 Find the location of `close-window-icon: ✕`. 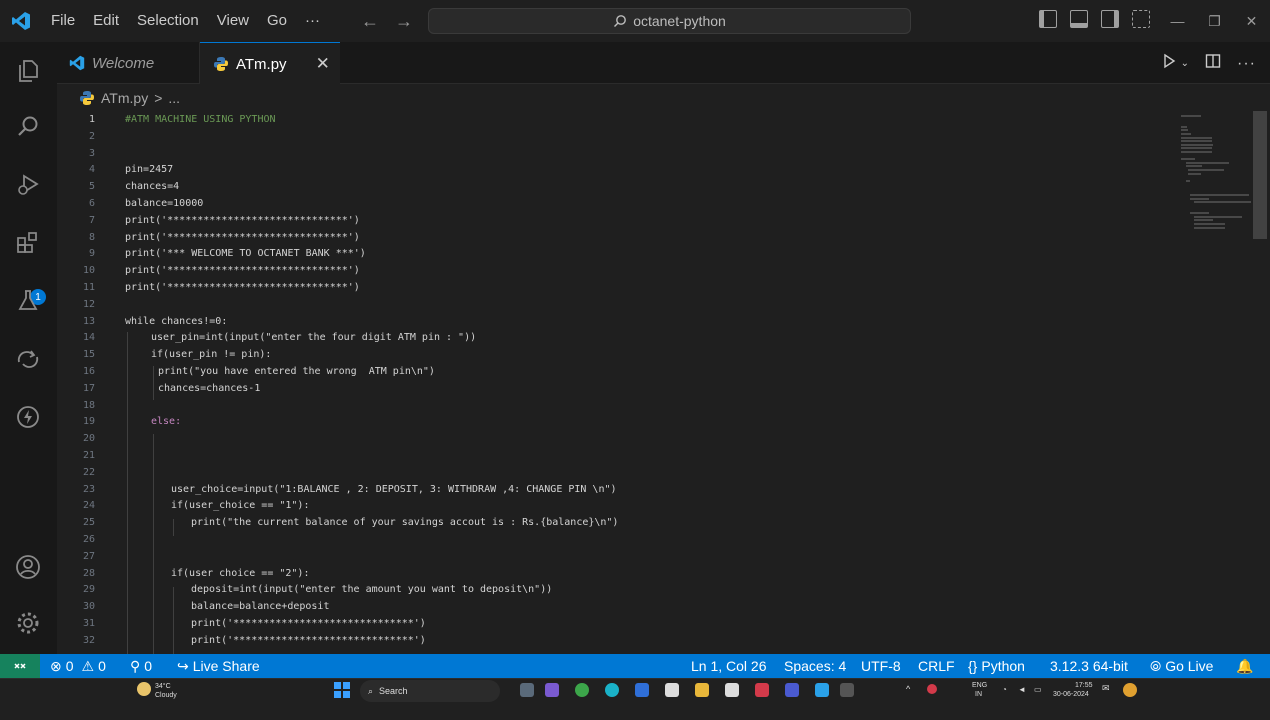

close-window-icon: ✕ is located at coordinates (1251, 21).